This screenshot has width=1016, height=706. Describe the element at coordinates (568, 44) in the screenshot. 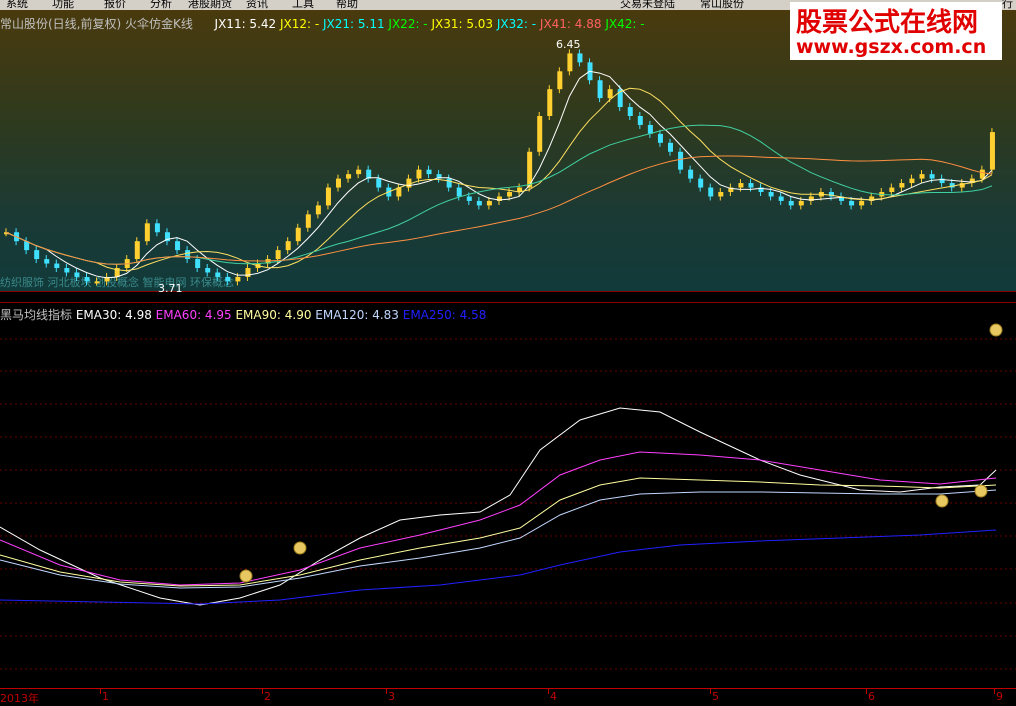

I see `high-price-label: 6.45` at that location.